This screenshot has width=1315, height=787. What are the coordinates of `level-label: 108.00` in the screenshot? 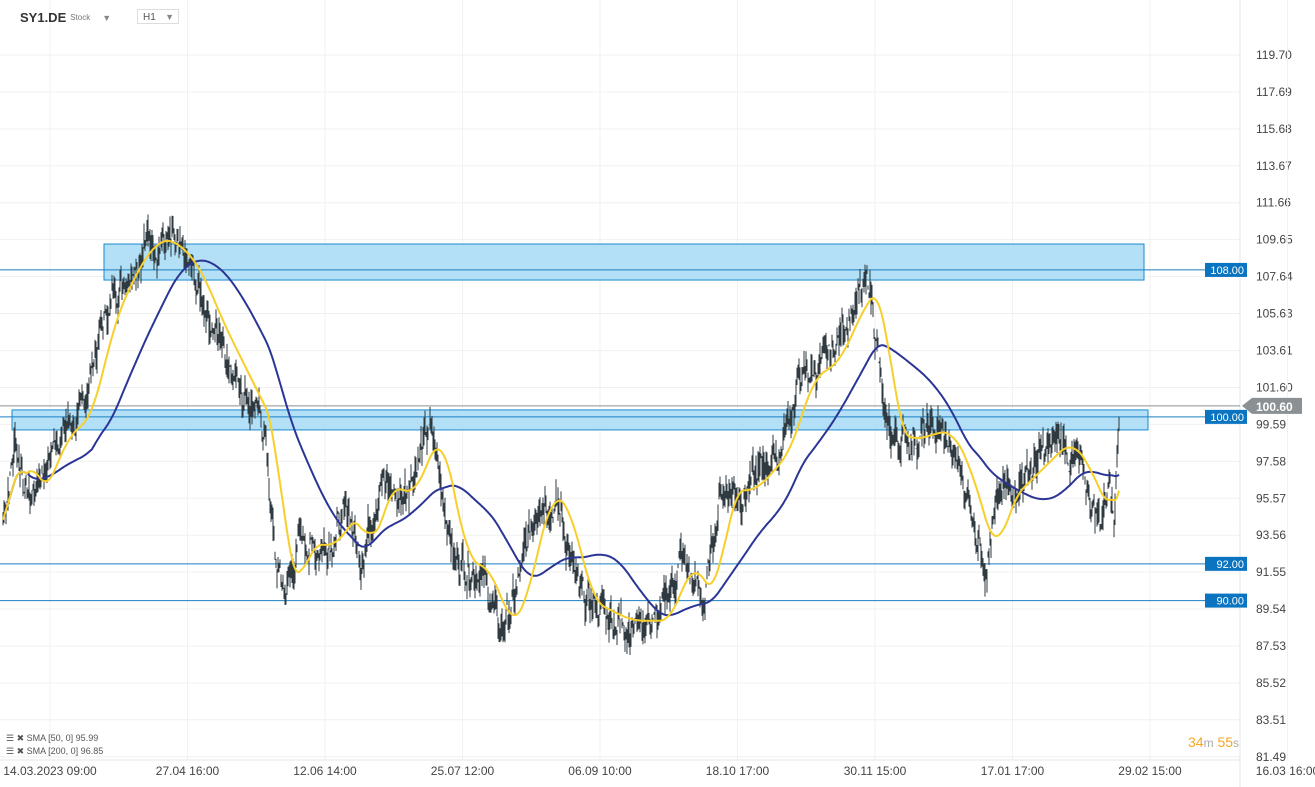 It's located at (1227, 271).